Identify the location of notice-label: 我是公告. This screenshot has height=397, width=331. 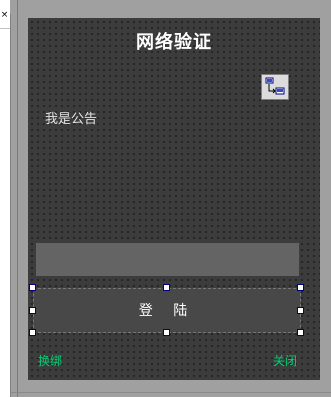
(71, 119).